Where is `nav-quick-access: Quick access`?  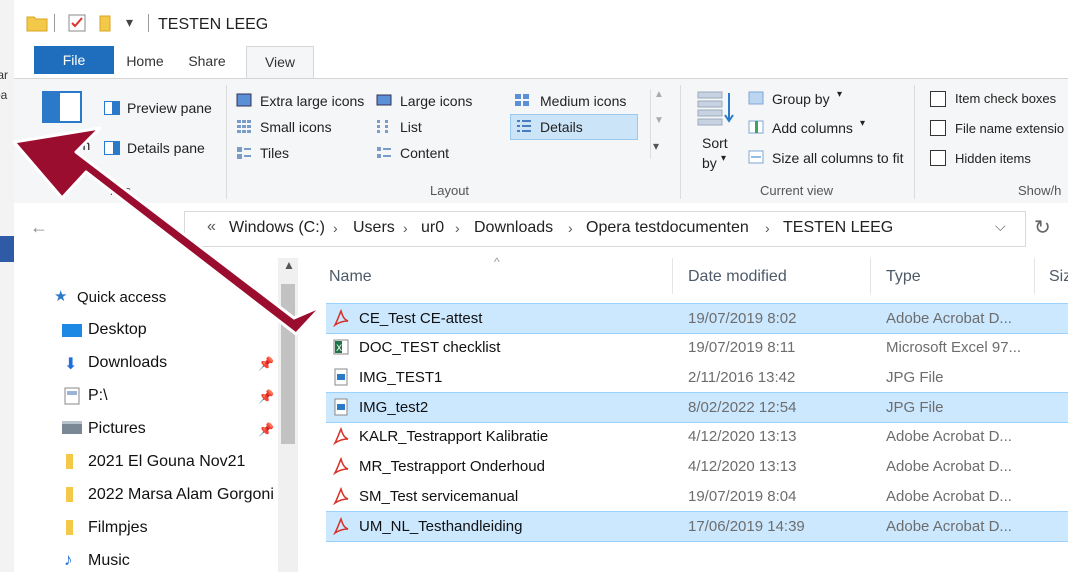 nav-quick-access: Quick access is located at coordinates (121, 297).